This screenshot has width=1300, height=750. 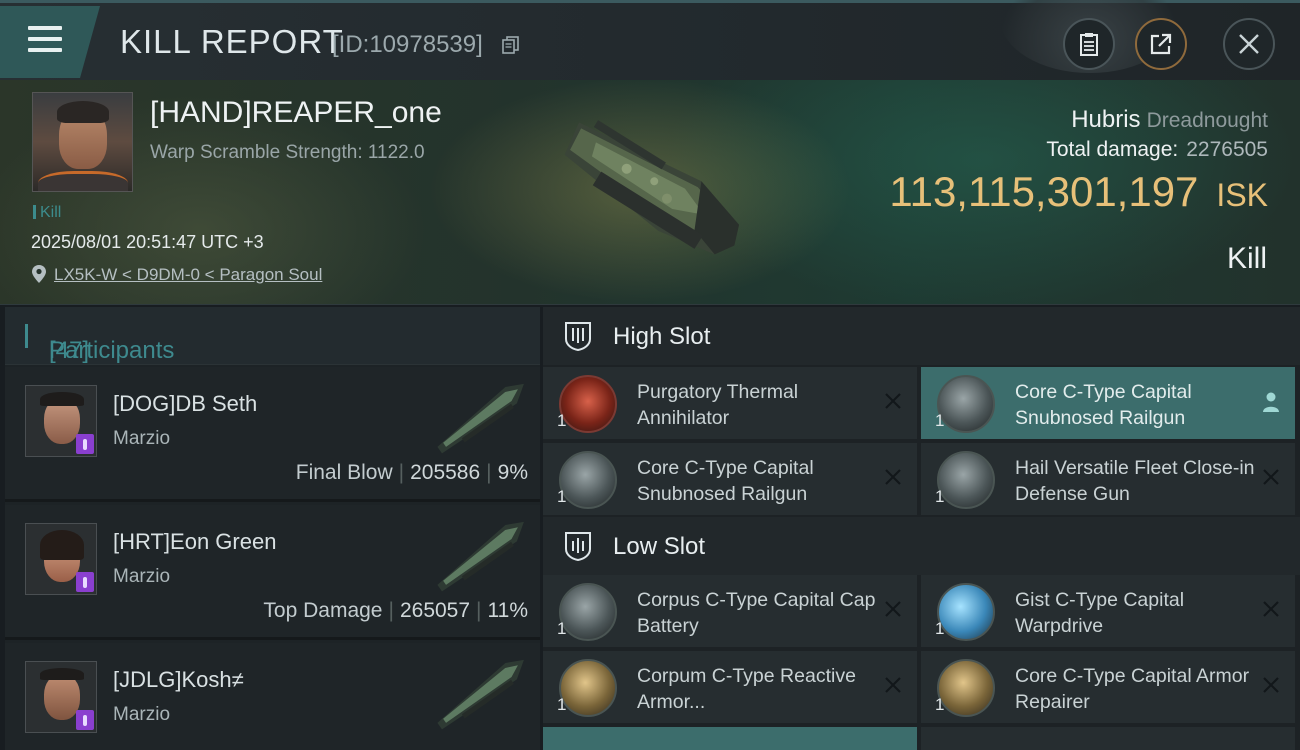 I want to click on module-item: 1 Purgatory Thermal Annihilator, so click(x=730, y=403).